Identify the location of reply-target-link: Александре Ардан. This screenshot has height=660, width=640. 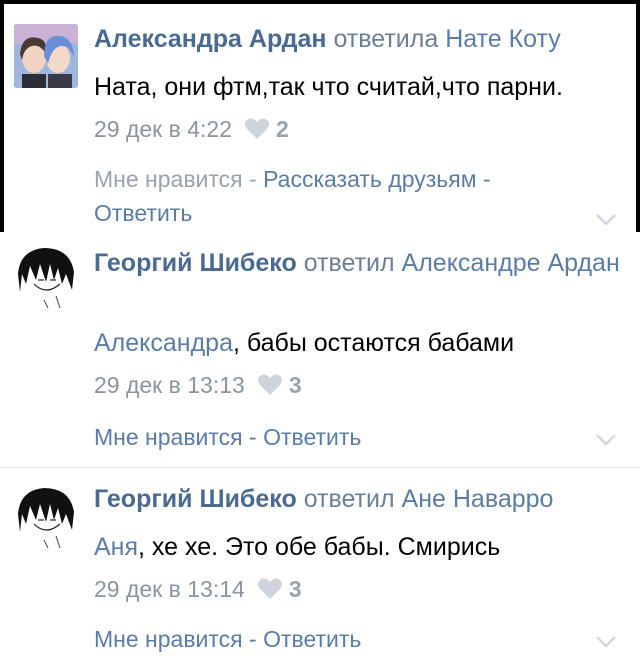
(511, 263).